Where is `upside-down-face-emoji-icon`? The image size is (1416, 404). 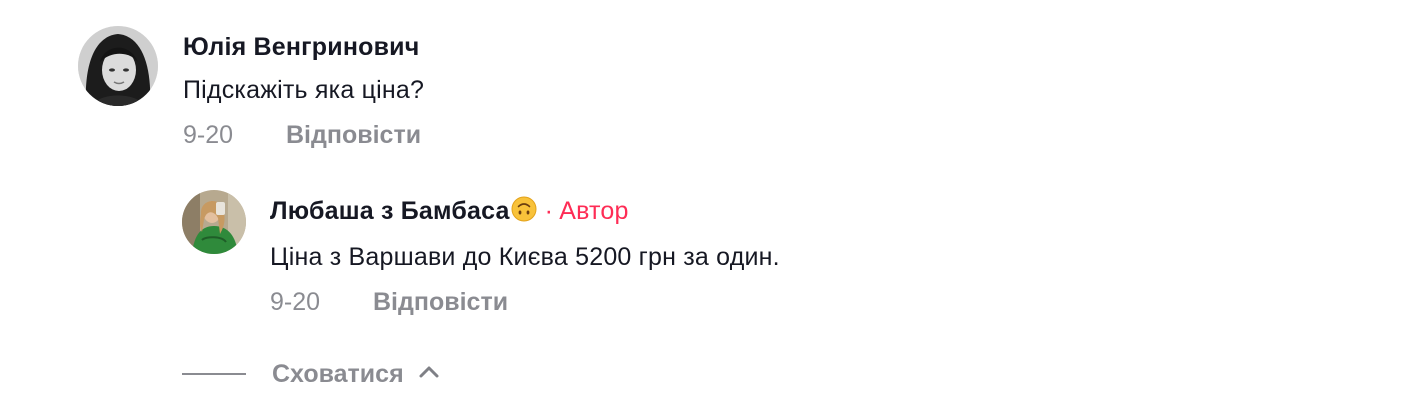
upside-down-face-emoji-icon is located at coordinates (524, 212).